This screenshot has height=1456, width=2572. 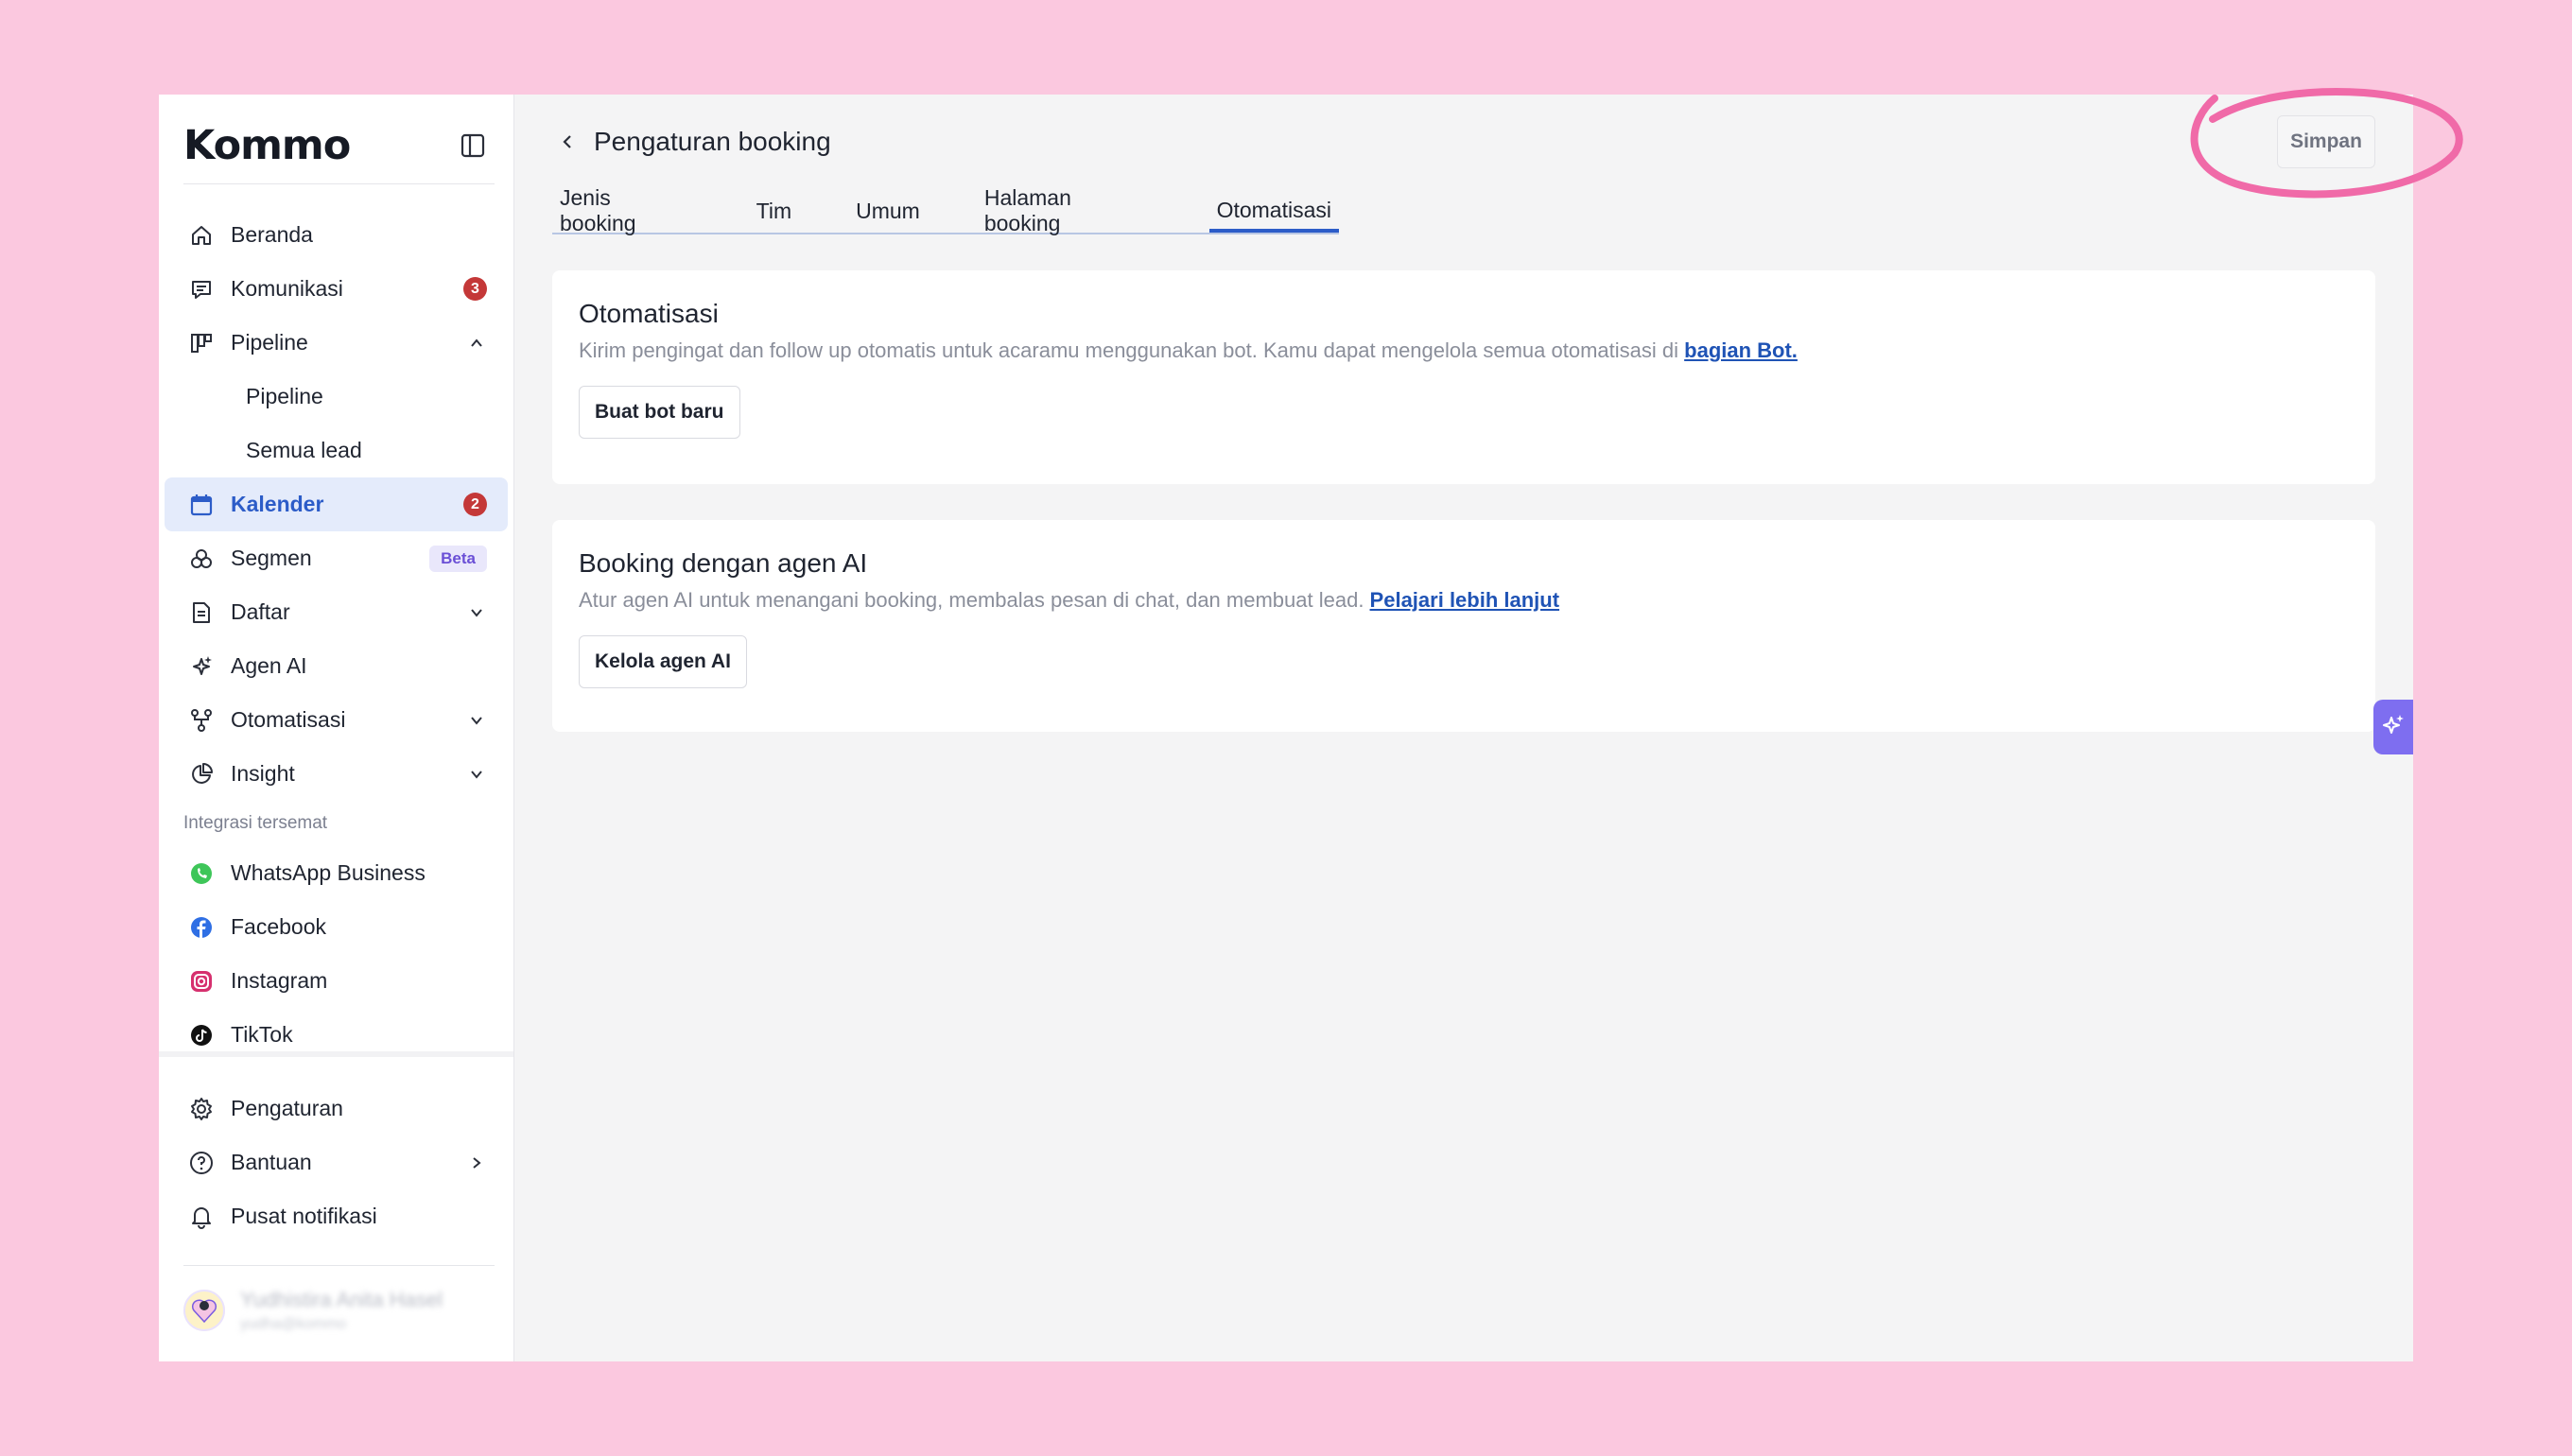 I want to click on sidebar-item-bantuan: Bantuan, so click(x=336, y=1162).